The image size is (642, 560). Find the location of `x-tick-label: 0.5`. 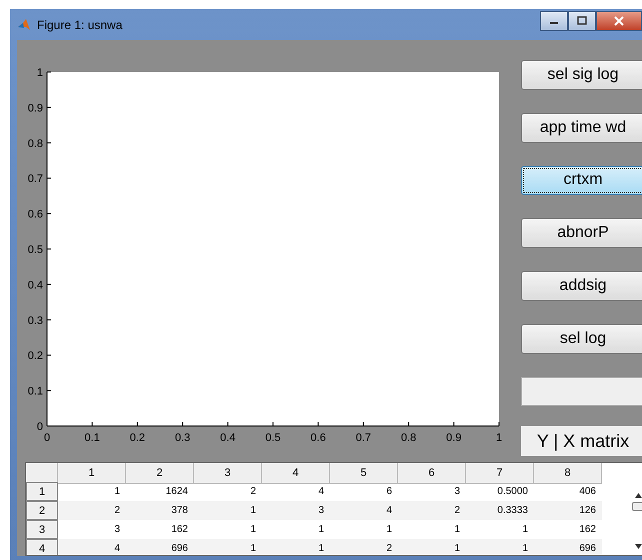

x-tick-label: 0.5 is located at coordinates (273, 438).